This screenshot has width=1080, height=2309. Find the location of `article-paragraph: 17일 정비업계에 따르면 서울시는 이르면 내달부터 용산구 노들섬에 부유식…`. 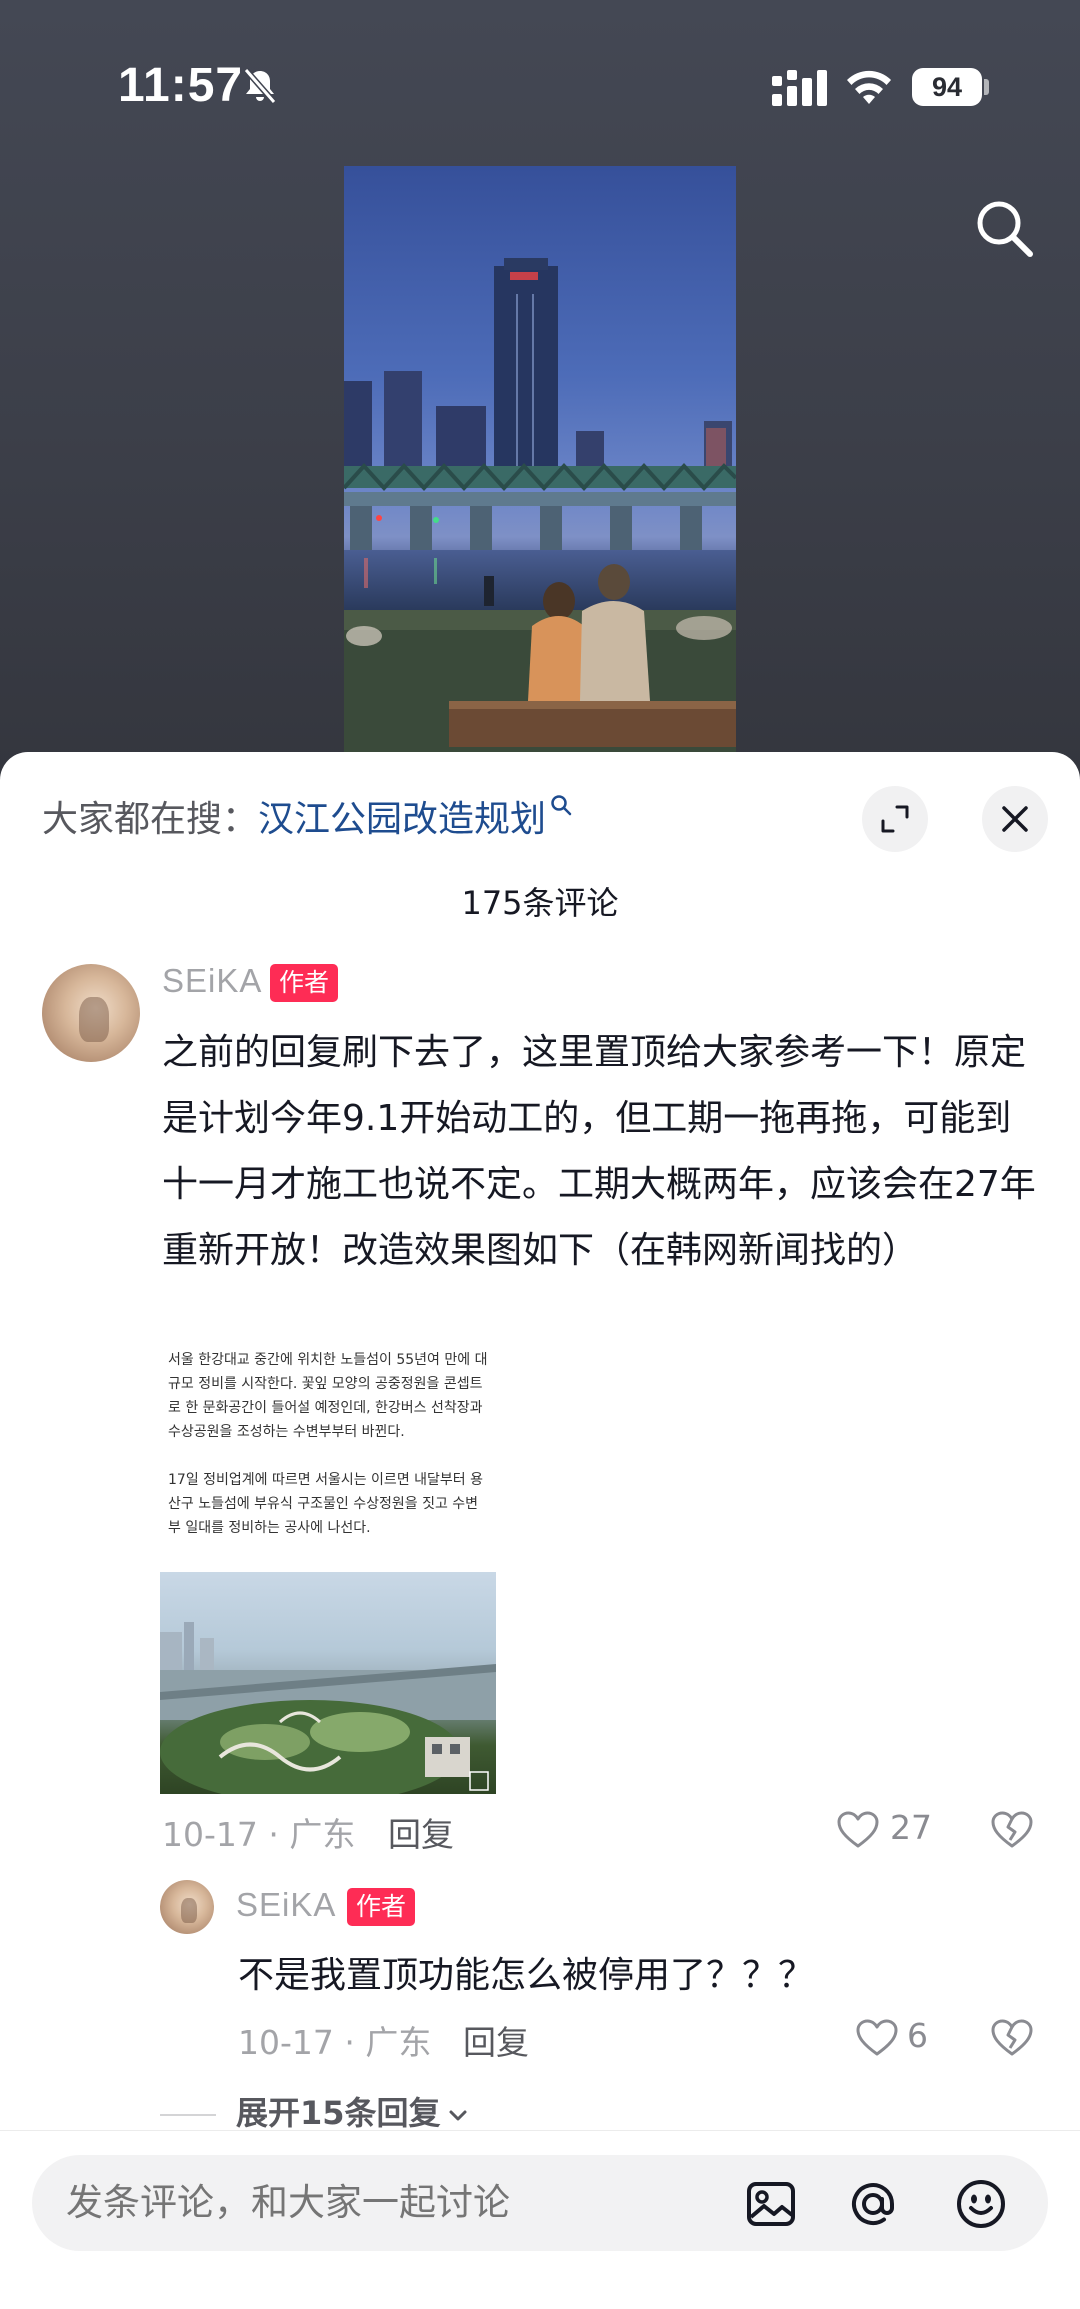

article-paragraph: 17일 정비업계에 따르면 서울시는 이르면 내달부터 용산구 노들섬에 부유식… is located at coordinates (325, 1504).